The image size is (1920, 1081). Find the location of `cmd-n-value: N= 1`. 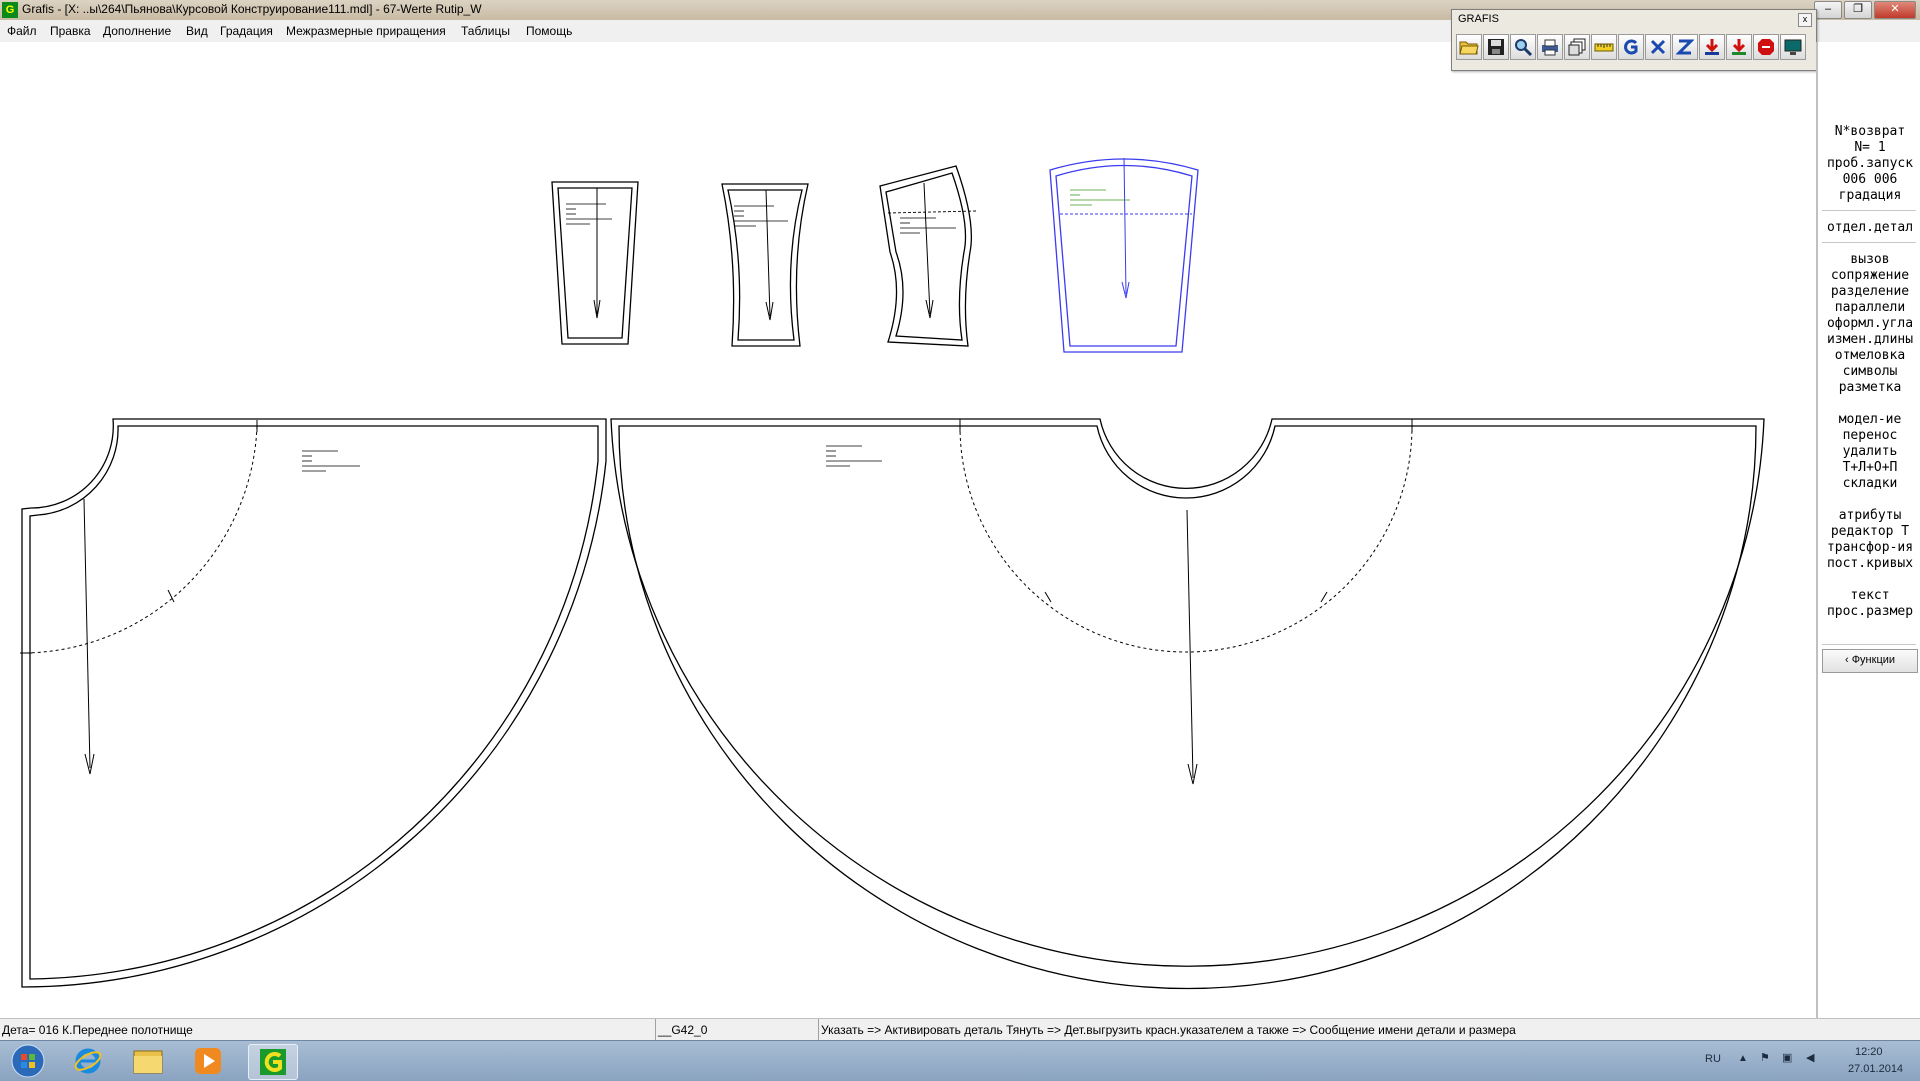

cmd-n-value: N= 1 is located at coordinates (1870, 147).